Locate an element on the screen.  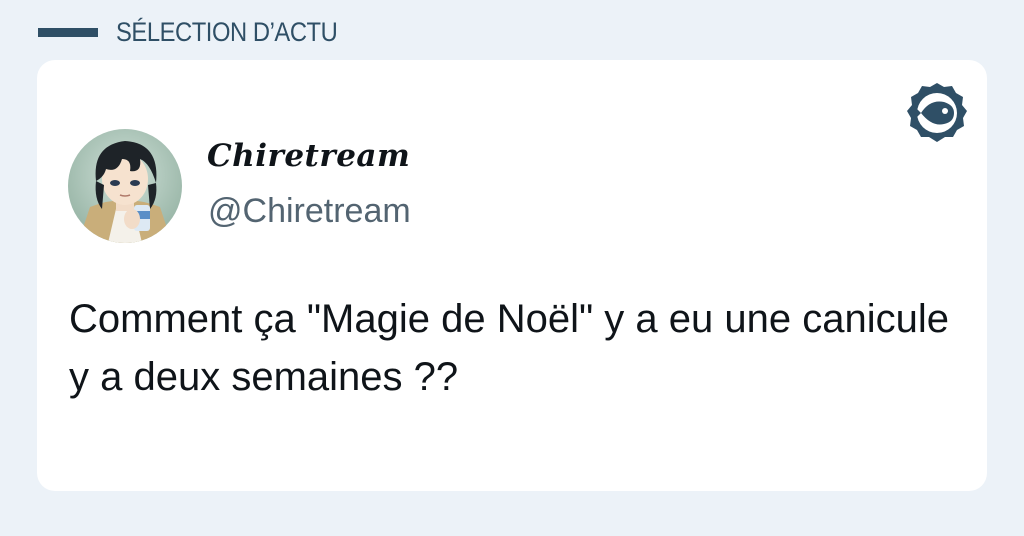
user-handle: @Chiretream is located at coordinates (309, 211).